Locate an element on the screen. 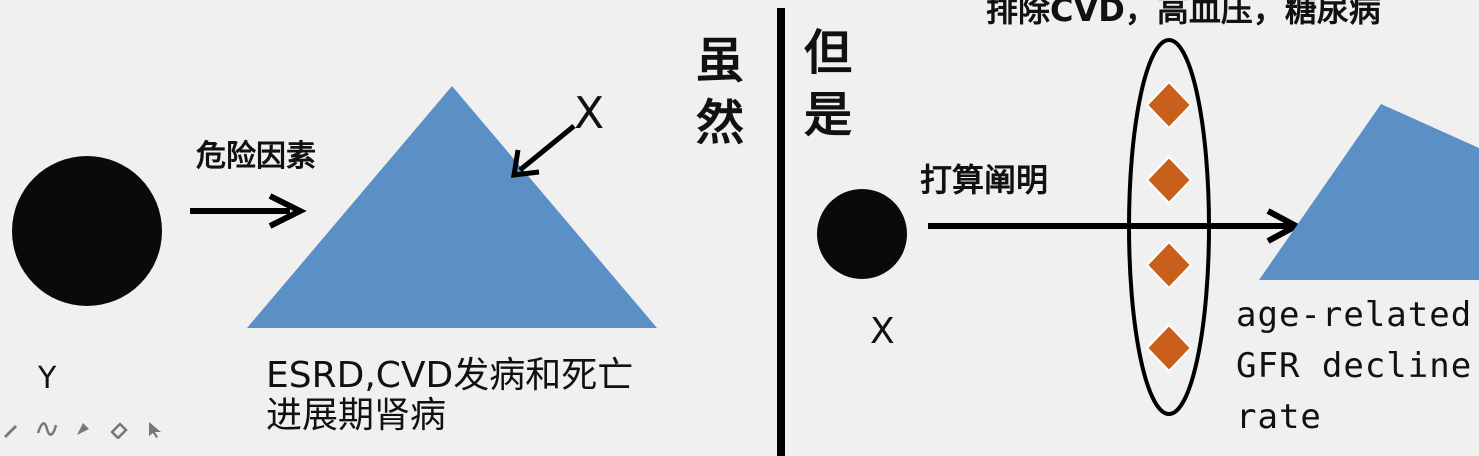 Image resolution: width=1479 pixels, height=456 pixels. divider-word-although: 虽 然 is located at coordinates (720, 92).